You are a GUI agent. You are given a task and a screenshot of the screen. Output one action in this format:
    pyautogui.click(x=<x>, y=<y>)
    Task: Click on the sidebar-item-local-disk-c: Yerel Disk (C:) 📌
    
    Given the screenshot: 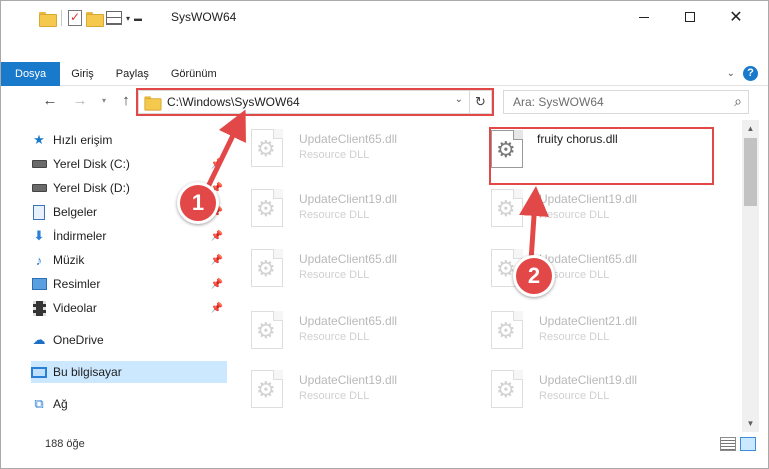 What is the action you would take?
    pyautogui.click(x=129, y=164)
    